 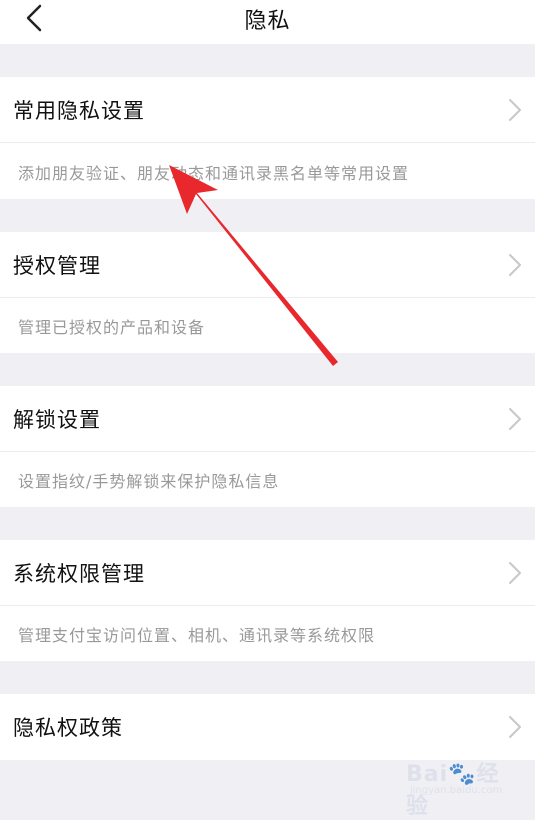 I want to click on section-system-permissions: 系统权限管理 管理支付宝访问位置、相机、通讯录等系统权限, so click(x=267, y=600).